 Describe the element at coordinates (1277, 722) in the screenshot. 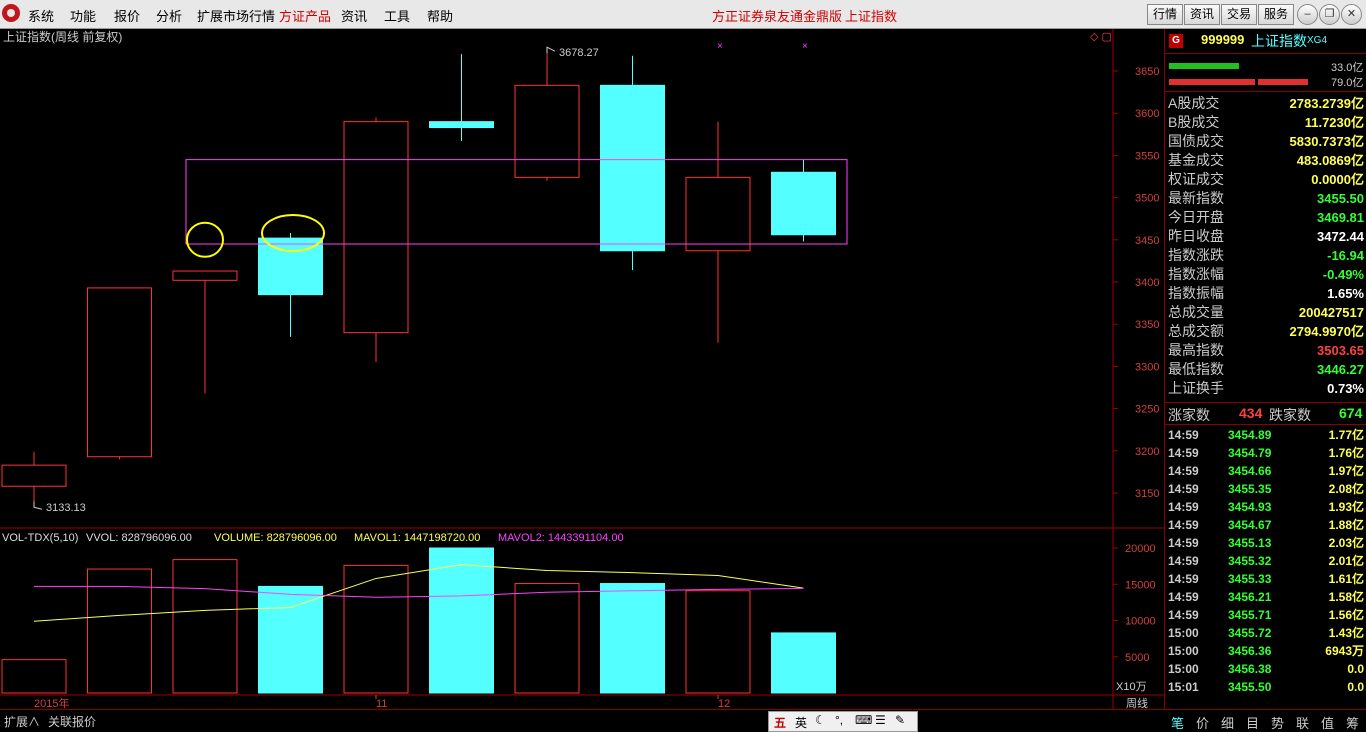

I see `panel-tab: 势` at that location.